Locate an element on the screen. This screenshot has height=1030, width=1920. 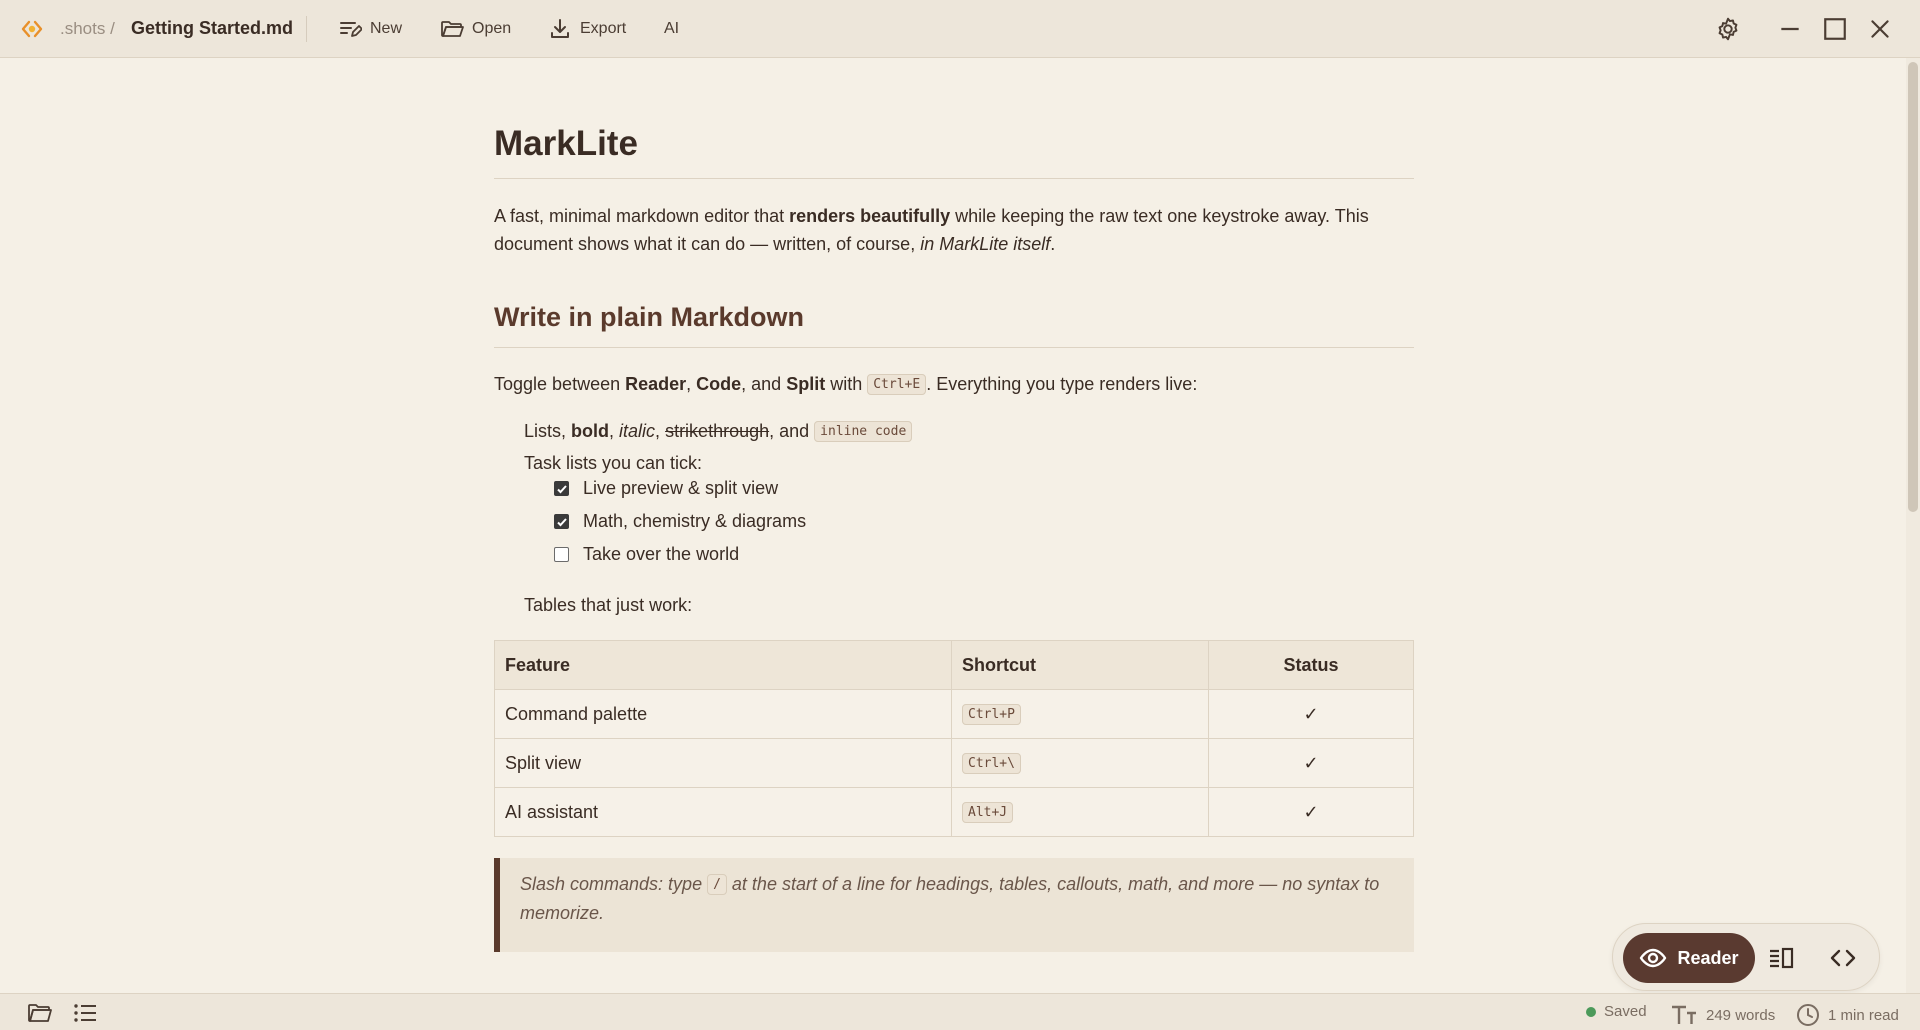
list-sep-2: , is located at coordinates (660, 431).